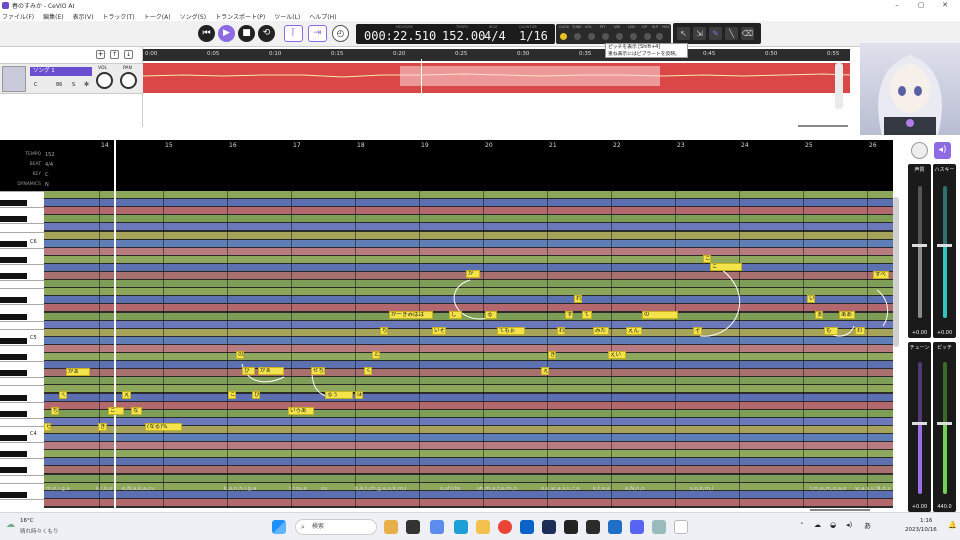  Describe the element at coordinates (497, 489) in the screenshot. I see `phoneme-label: sh,m,a,t,e,m,o` at that location.